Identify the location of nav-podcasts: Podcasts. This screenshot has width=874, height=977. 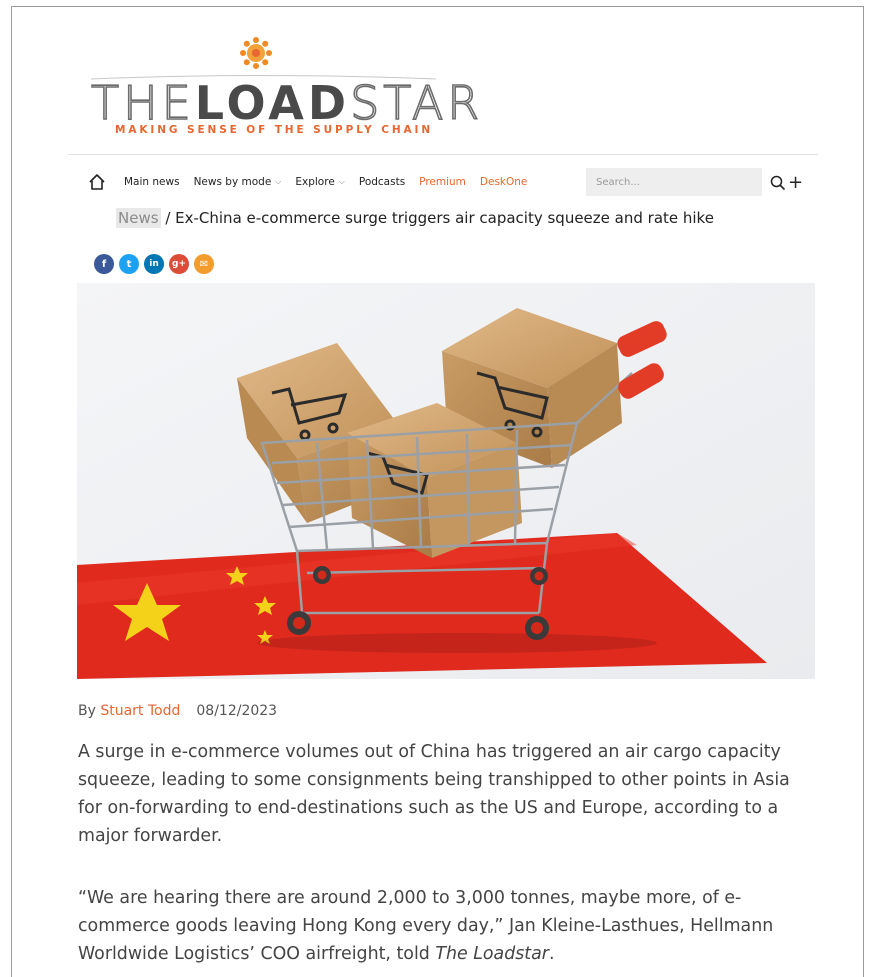
(382, 182).